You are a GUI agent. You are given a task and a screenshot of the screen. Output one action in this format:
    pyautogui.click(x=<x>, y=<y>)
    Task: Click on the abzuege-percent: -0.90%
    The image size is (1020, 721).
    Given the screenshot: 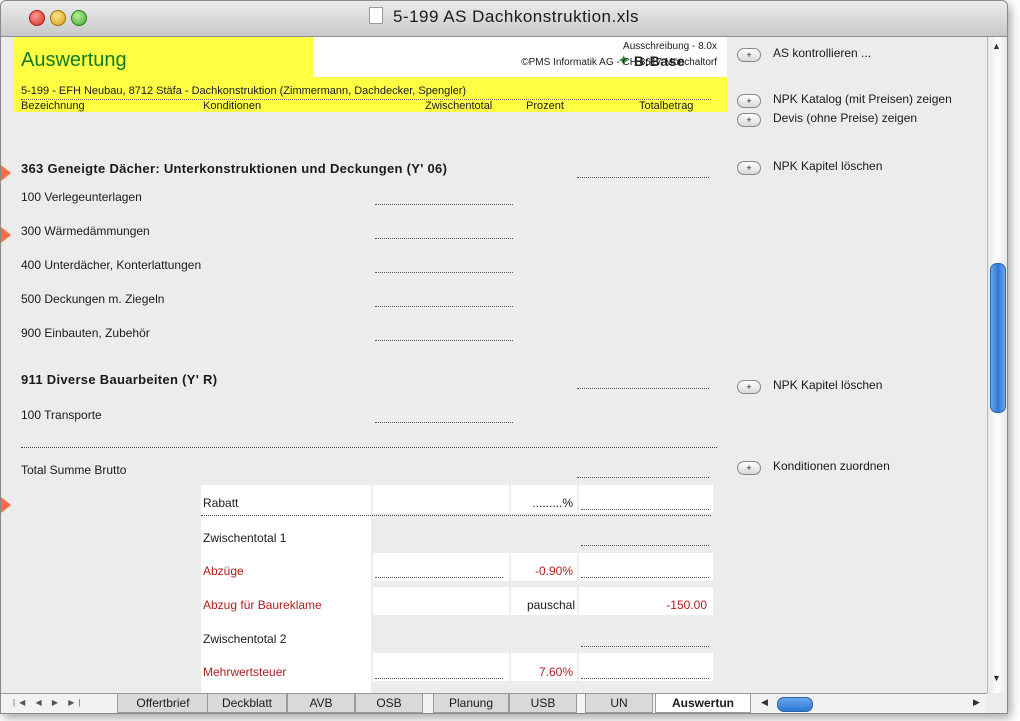 What is the action you would take?
    pyautogui.click(x=543, y=571)
    